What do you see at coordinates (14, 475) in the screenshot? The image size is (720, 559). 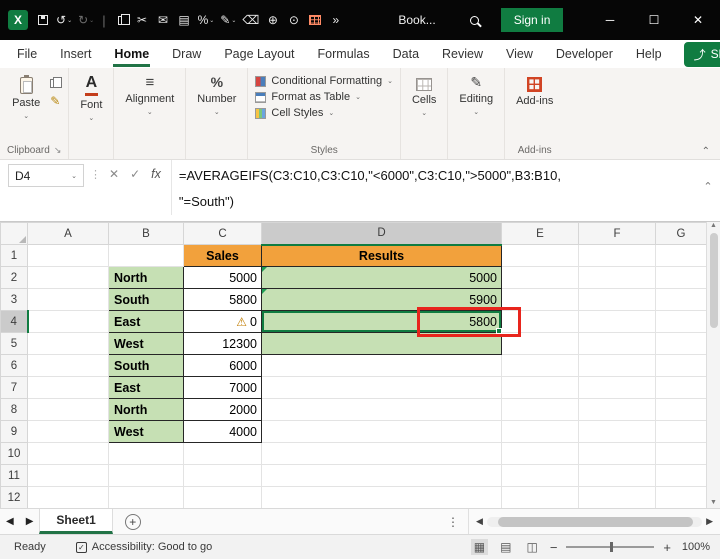 I see `row-header-11: 11` at bounding box center [14, 475].